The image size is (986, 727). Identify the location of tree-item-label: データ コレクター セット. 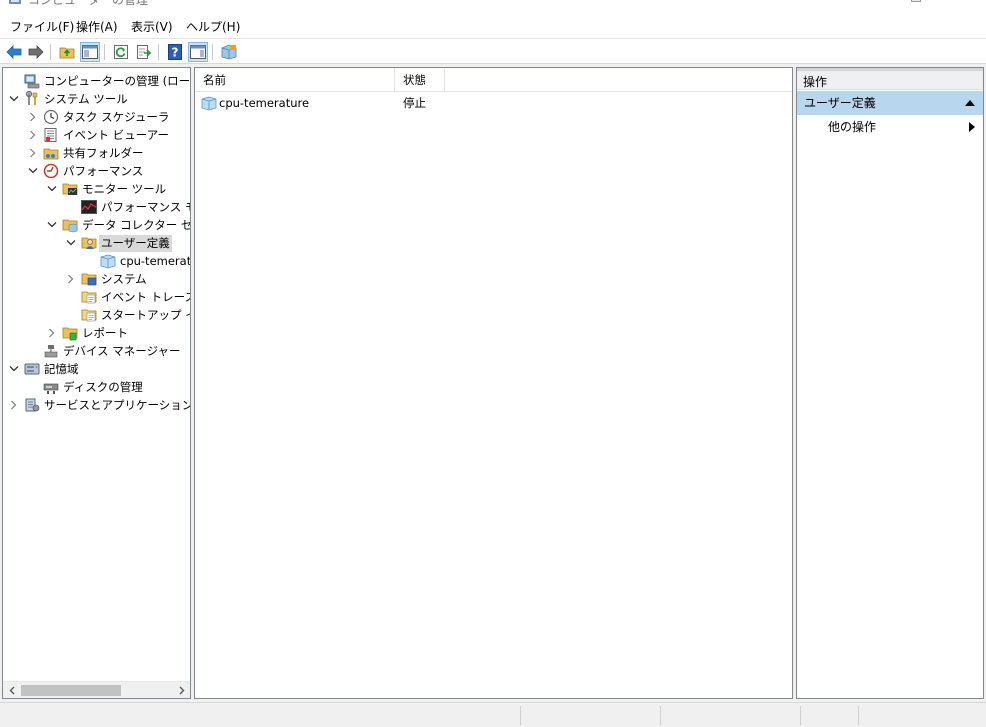
(136, 224).